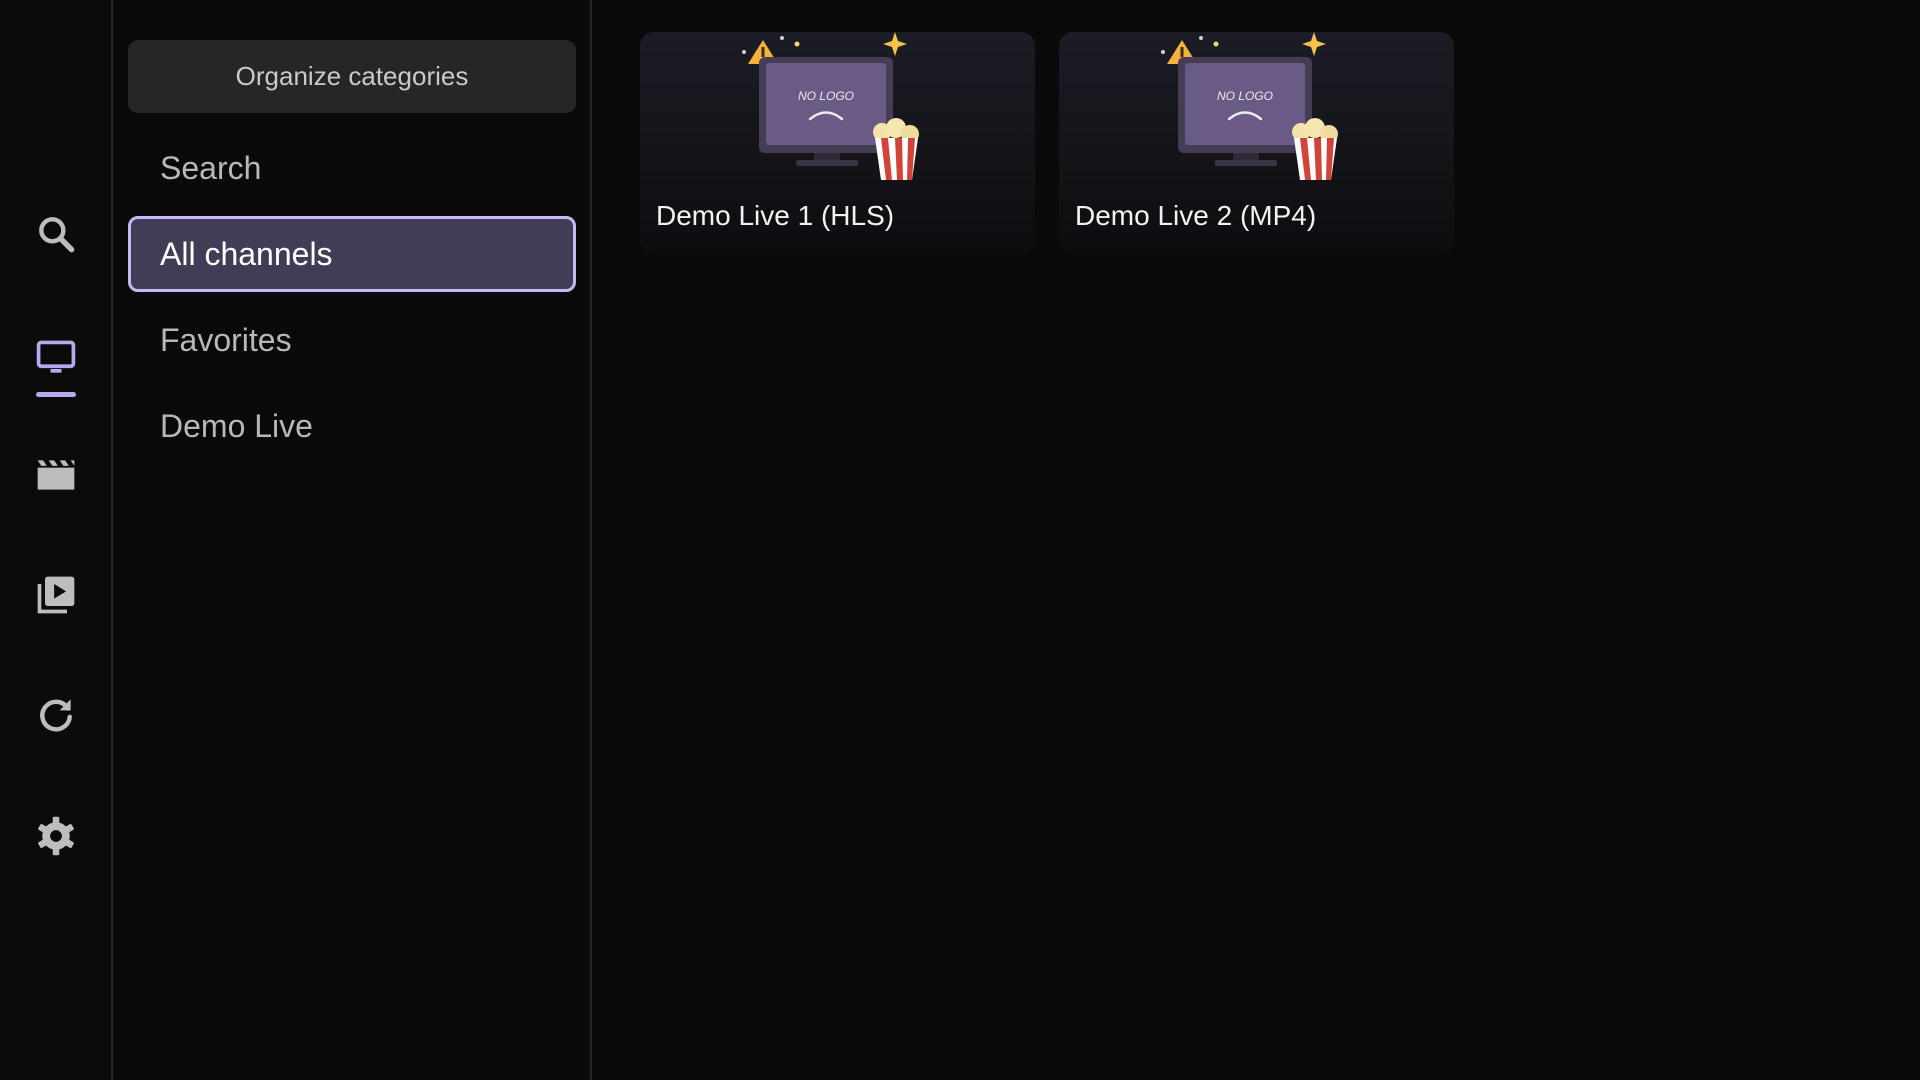 The image size is (1920, 1080). What do you see at coordinates (56, 394) in the screenshot?
I see `active-tab-indicator` at bounding box center [56, 394].